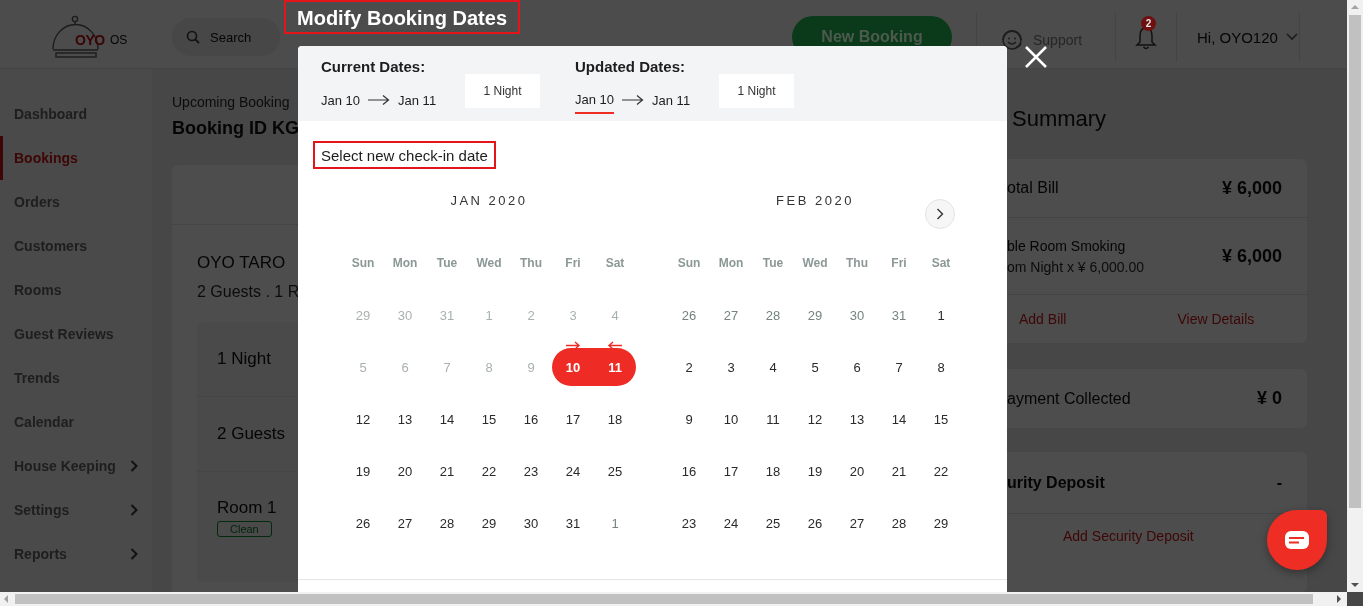 Image resolution: width=1363 pixels, height=606 pixels. Describe the element at coordinates (1251, 256) in the screenshot. I see `item-amount: ¥ 6,000` at that location.